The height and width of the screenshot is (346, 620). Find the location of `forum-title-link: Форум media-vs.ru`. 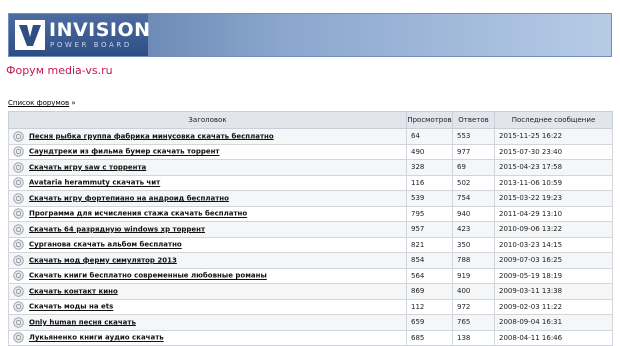

forum-title-link: Форум media-vs.ru is located at coordinates (59, 70).